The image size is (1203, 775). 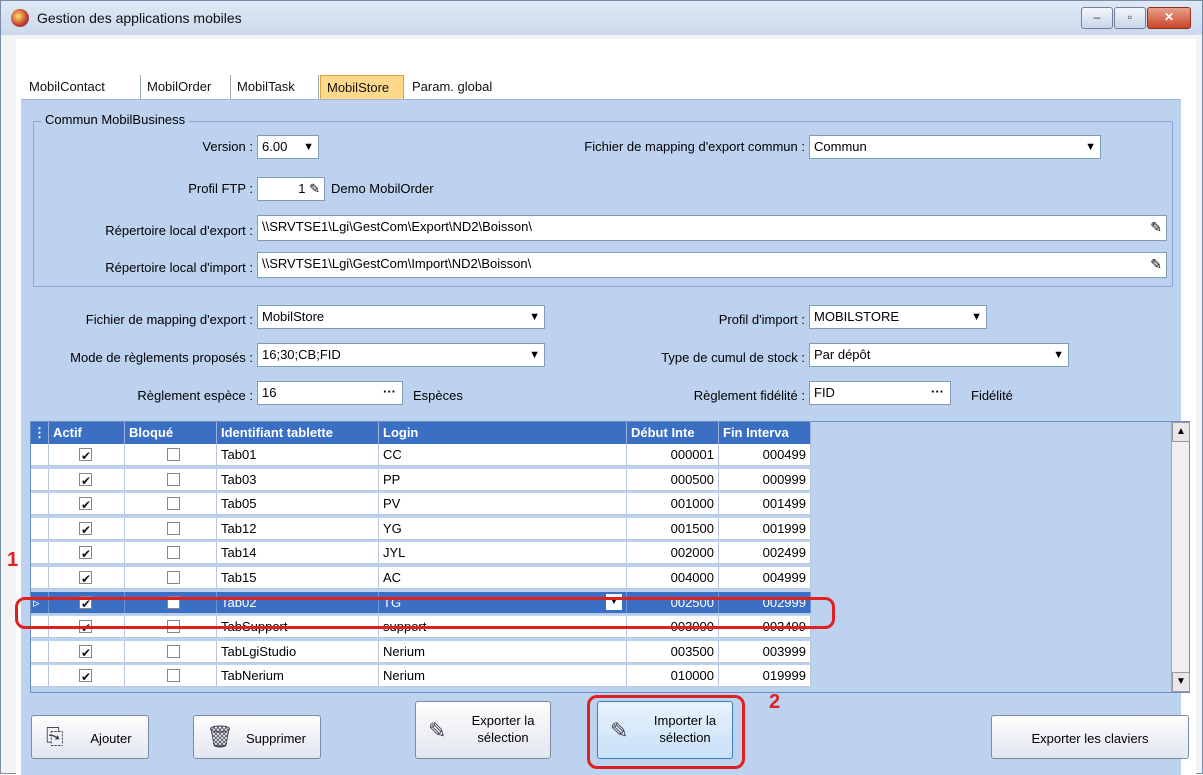 I want to click on login-cell: AC, so click(x=503, y=577).